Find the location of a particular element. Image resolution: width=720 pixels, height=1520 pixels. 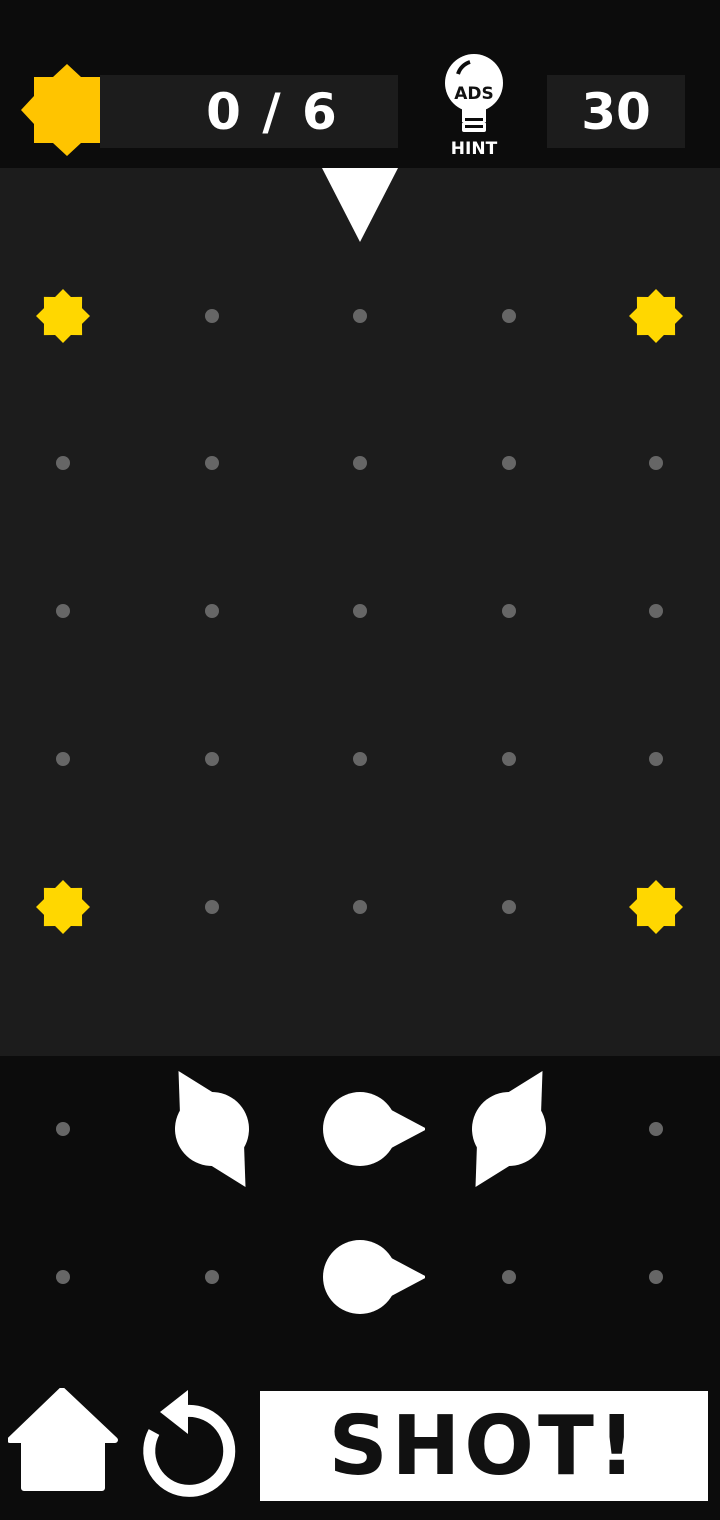

home-button is located at coordinates (62, 1442).